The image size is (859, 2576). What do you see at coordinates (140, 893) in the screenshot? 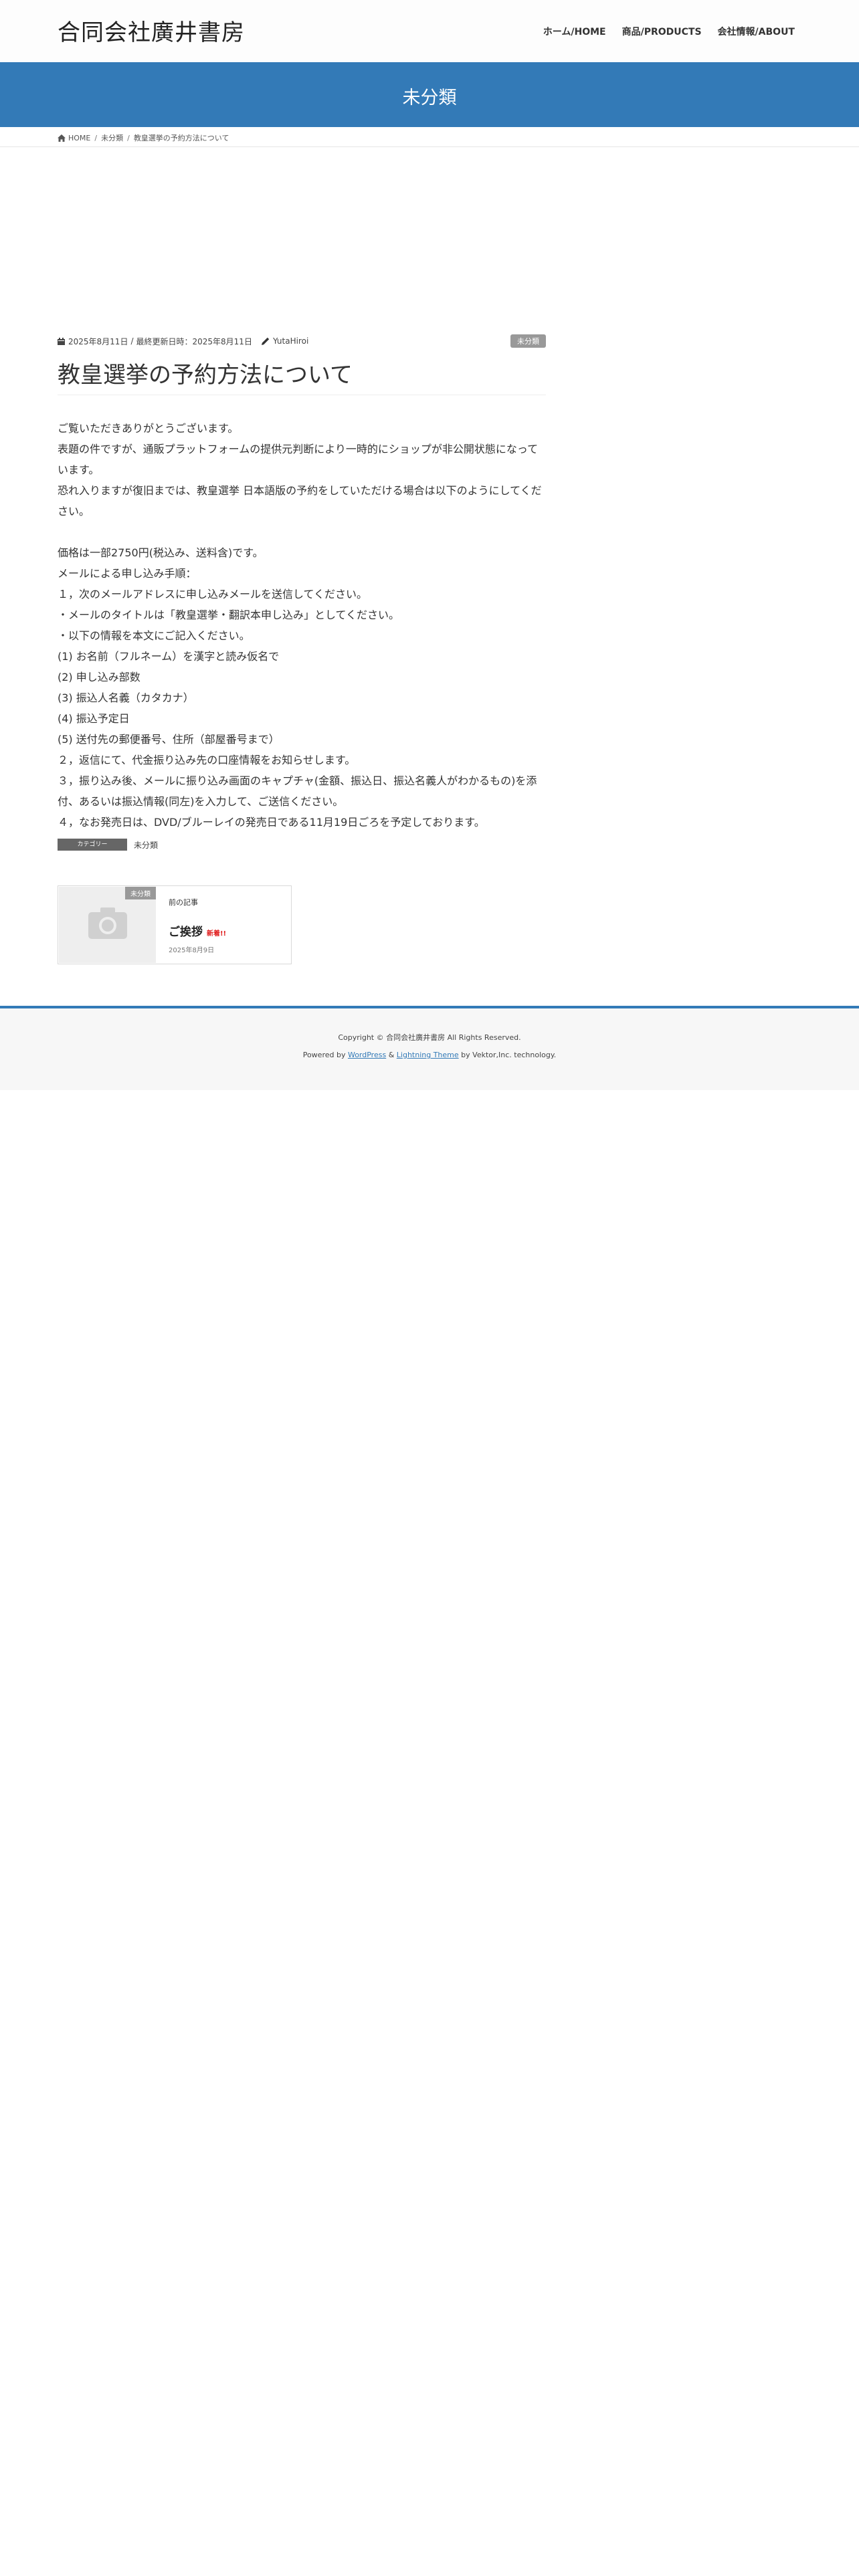
I see `prev-post-category-badge: 未分類` at bounding box center [140, 893].